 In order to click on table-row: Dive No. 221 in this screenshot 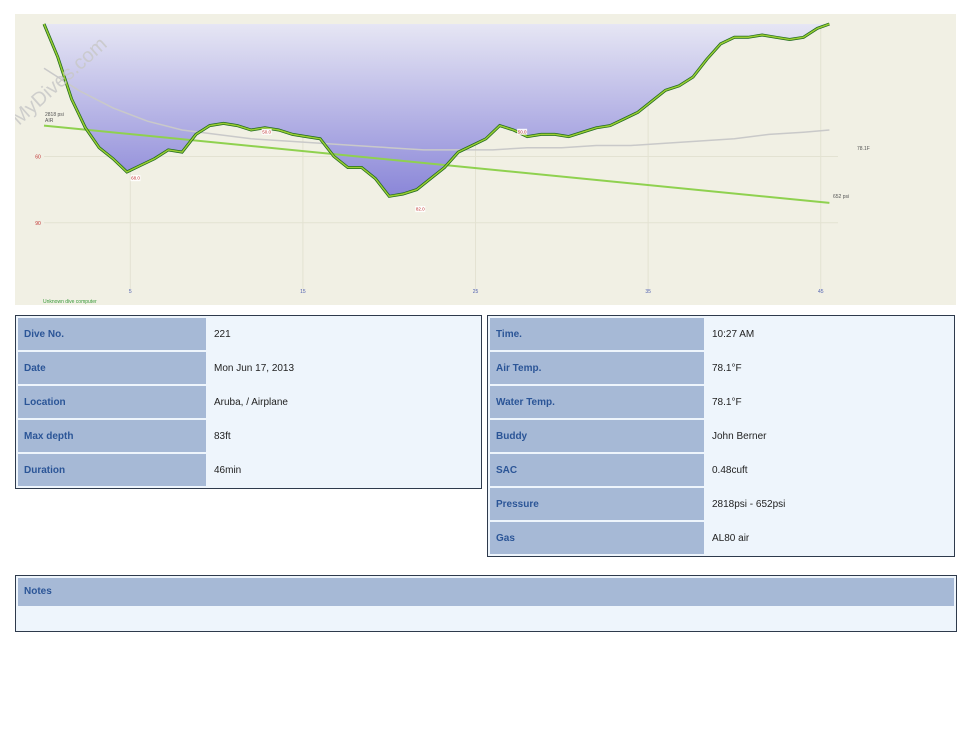, I will do `click(248, 334)`.